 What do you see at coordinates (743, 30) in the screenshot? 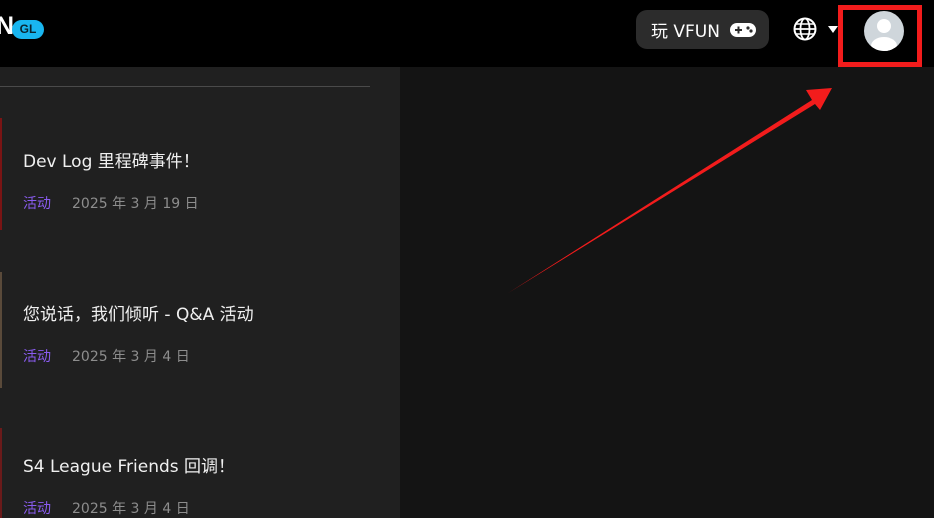
I see `gamepad-icon` at bounding box center [743, 30].